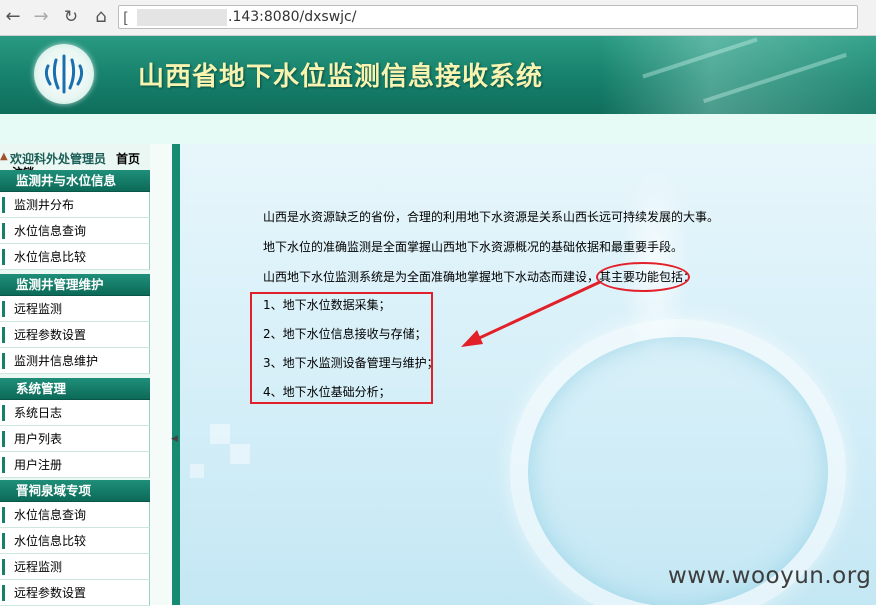 The height and width of the screenshot is (606, 876). Describe the element at coordinates (128, 158) in the screenshot. I see `home-link: 首页` at that location.